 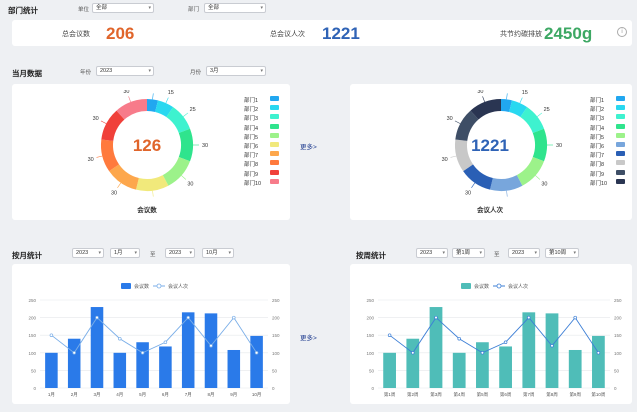 I want to click on attendance-legend-item: 部门3, so click(x=607, y=118).